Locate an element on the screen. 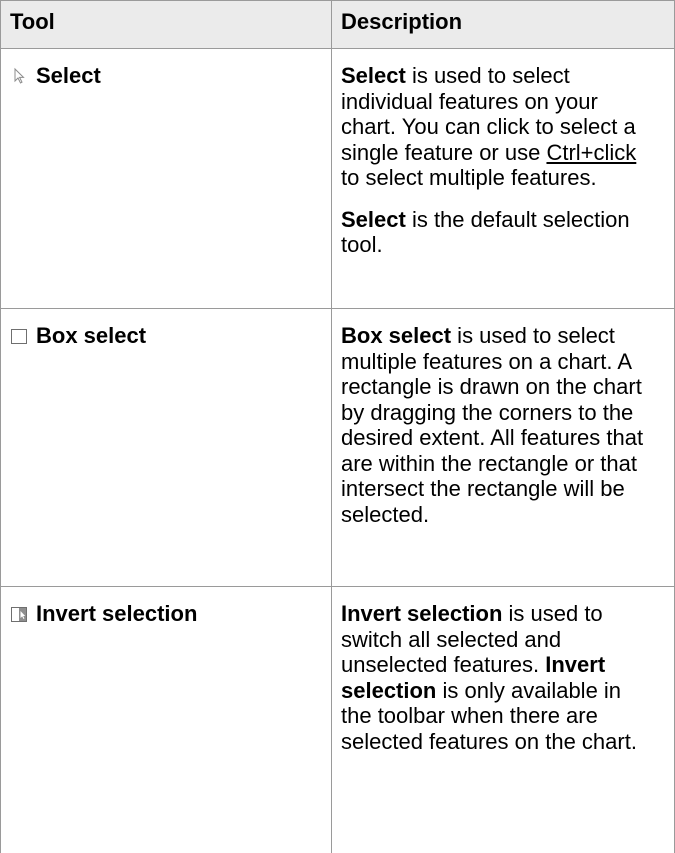  tool-box-select: Box select is located at coordinates (170, 336).